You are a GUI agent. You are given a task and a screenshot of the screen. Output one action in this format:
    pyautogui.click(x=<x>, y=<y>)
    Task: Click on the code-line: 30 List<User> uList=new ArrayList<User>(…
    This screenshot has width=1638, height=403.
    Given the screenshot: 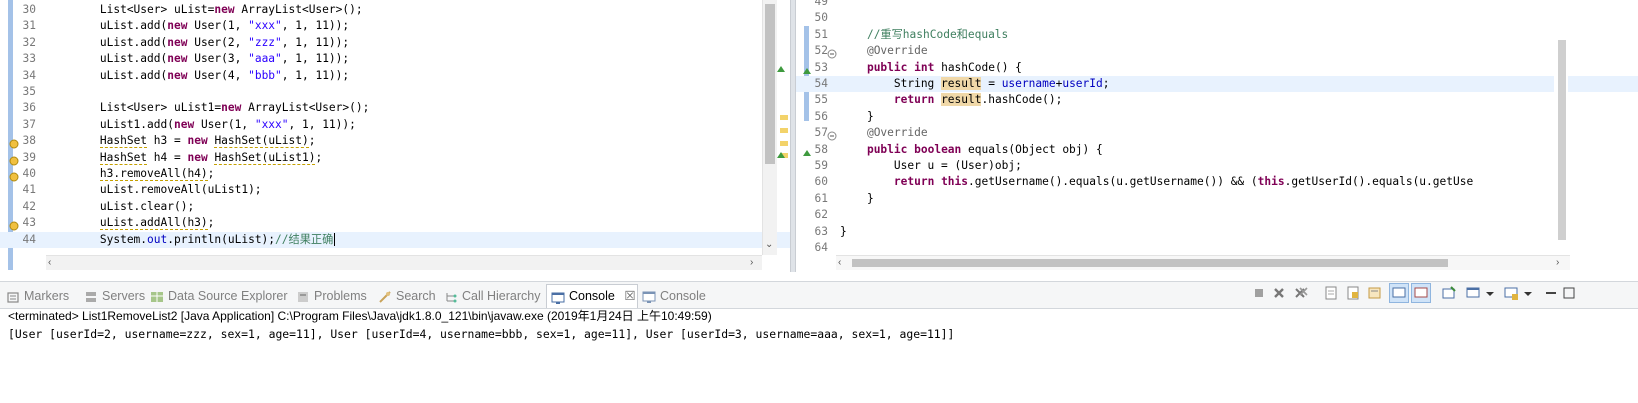 What is the action you would take?
    pyautogui.click(x=395, y=10)
    